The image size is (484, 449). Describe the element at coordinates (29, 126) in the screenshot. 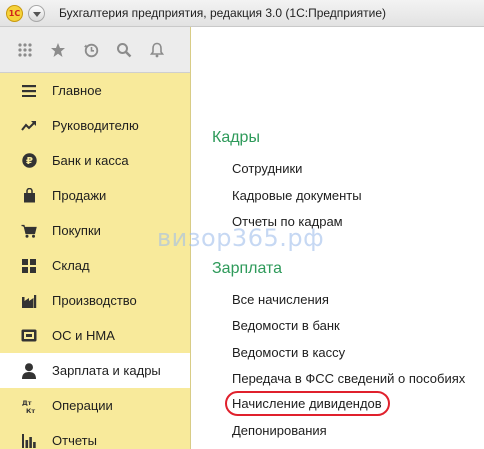

I see `trend-icon` at that location.